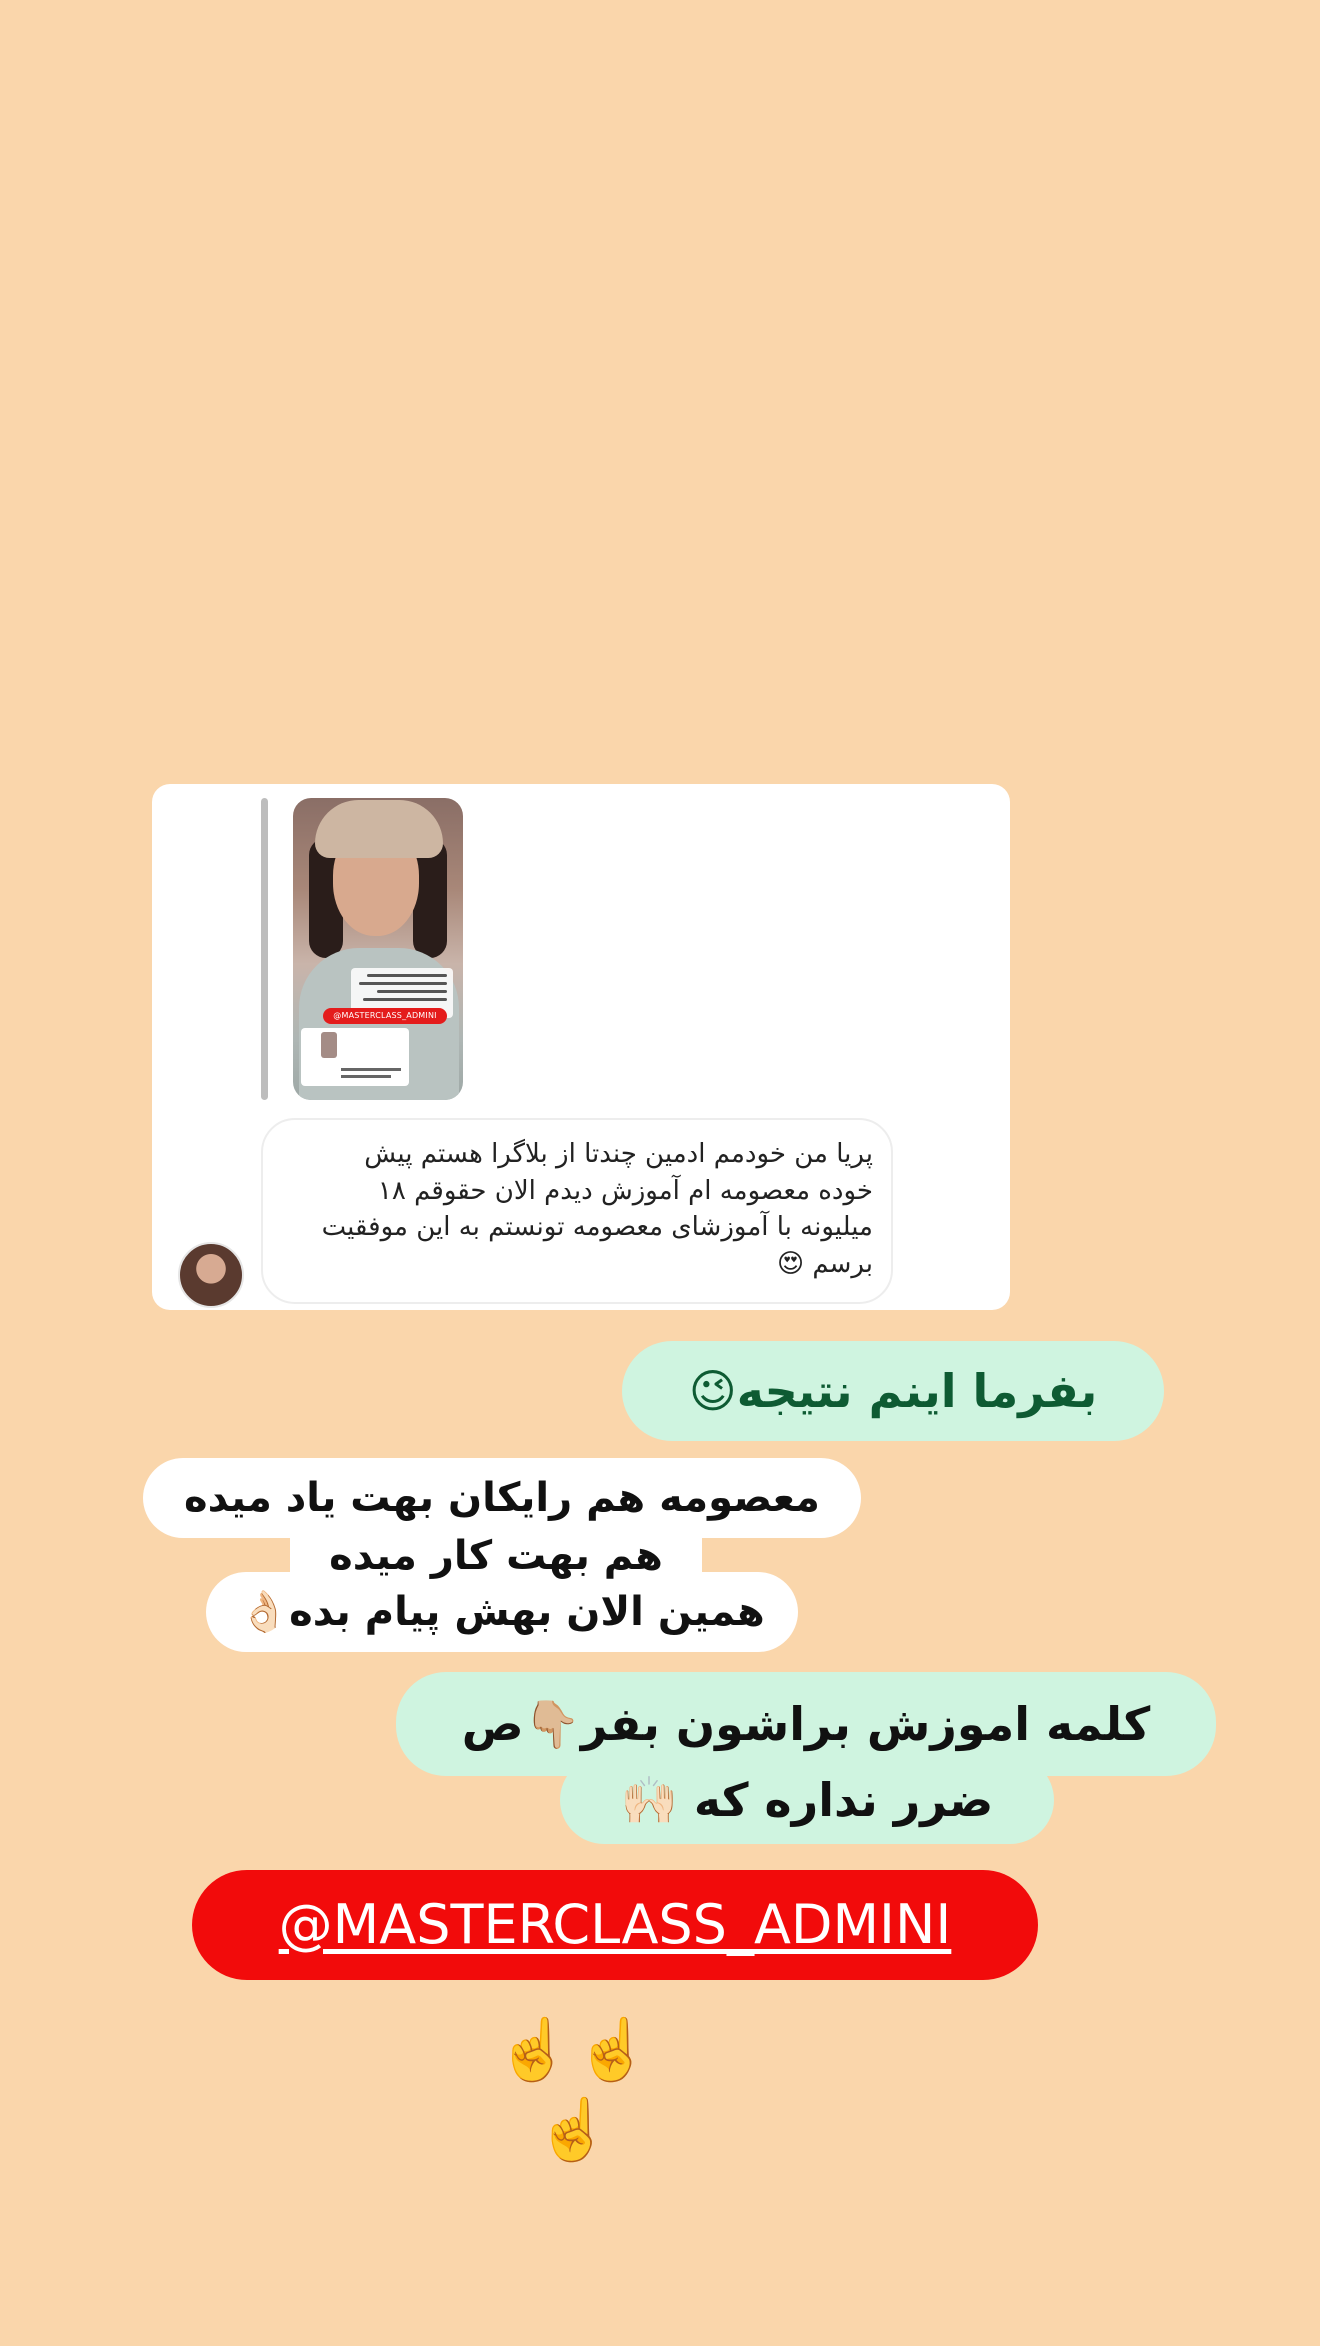 This screenshot has height=2346, width=1320. I want to click on pointing-up-icon: ☝️☝️☝️, so click(575, 2090).